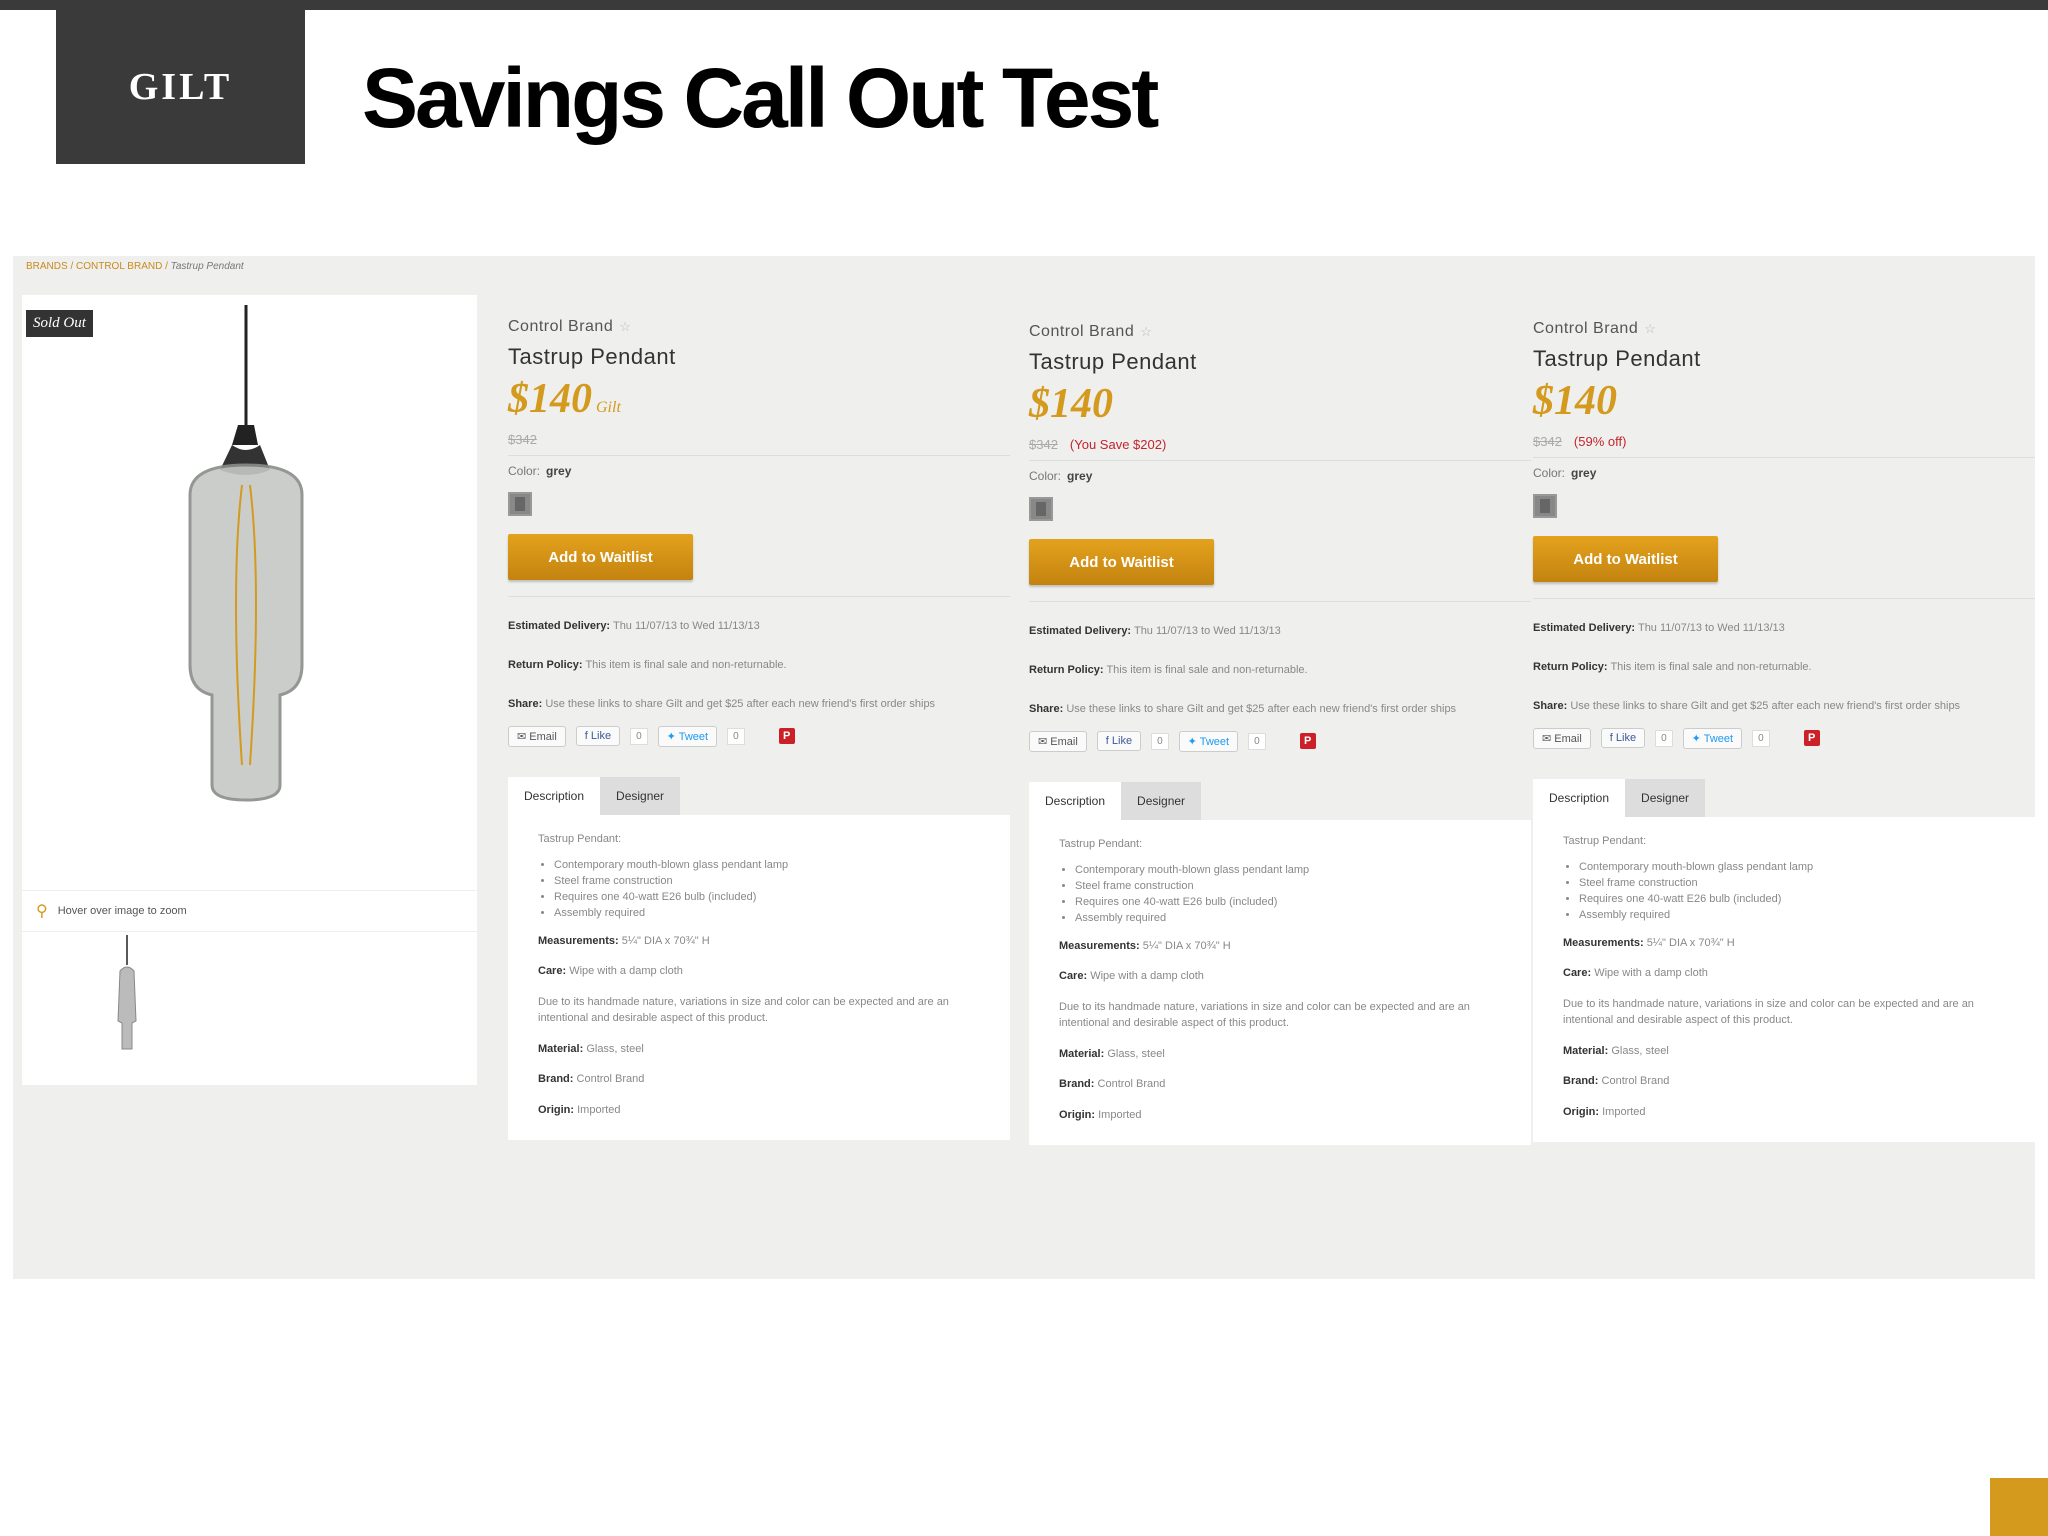  Describe the element at coordinates (1160, 741) in the screenshot. I see `like-count: 0` at that location.